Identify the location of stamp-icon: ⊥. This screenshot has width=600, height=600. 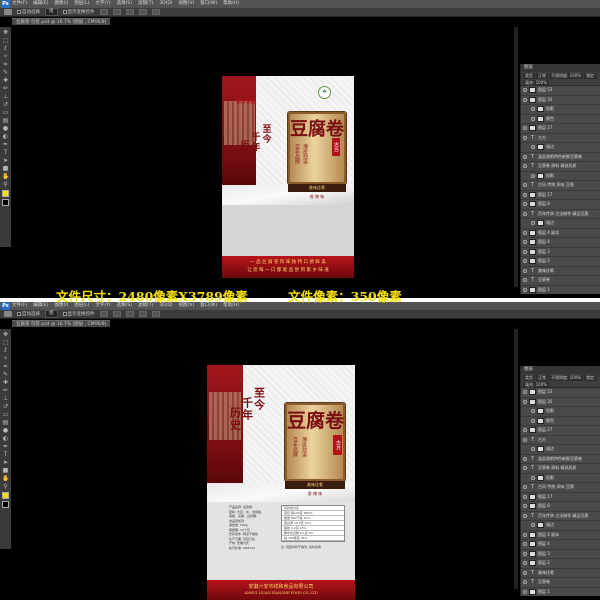
(5, 399).